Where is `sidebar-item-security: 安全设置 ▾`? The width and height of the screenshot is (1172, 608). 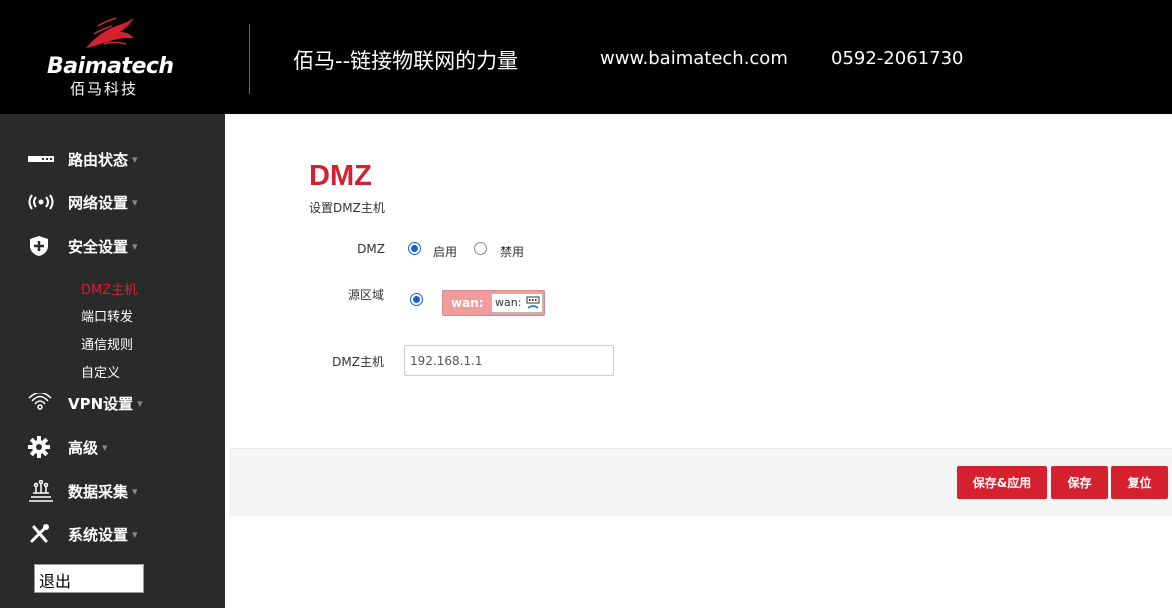
sidebar-item-security: 安全设置 ▾ is located at coordinates (83, 246).